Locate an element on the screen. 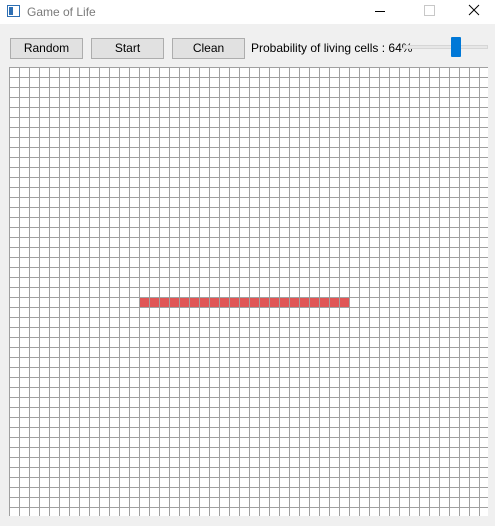 This screenshot has width=495, height=526. close-button is located at coordinates (472, 12).